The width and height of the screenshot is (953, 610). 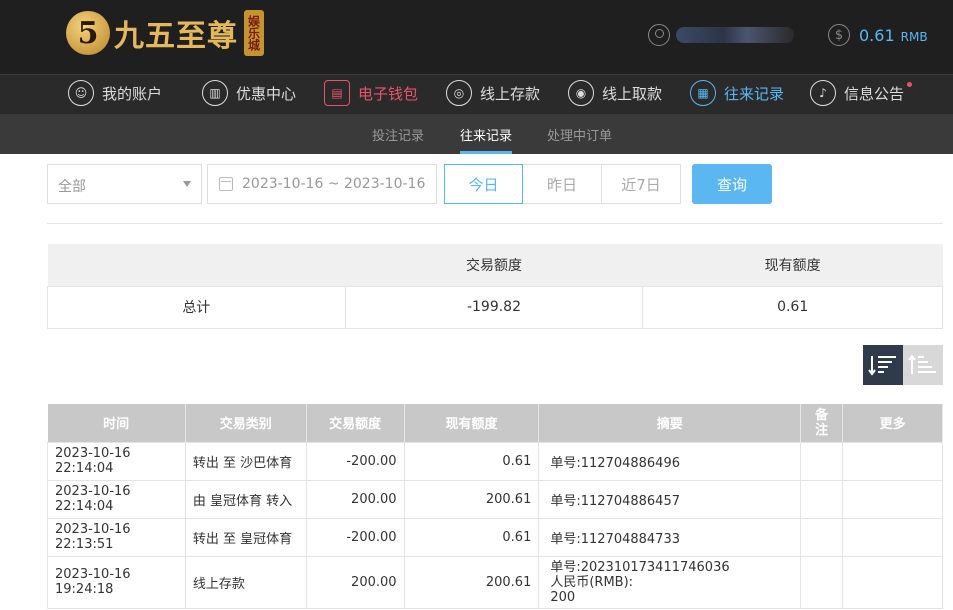 I want to click on nav-label: 信息公告, so click(x=874, y=93).